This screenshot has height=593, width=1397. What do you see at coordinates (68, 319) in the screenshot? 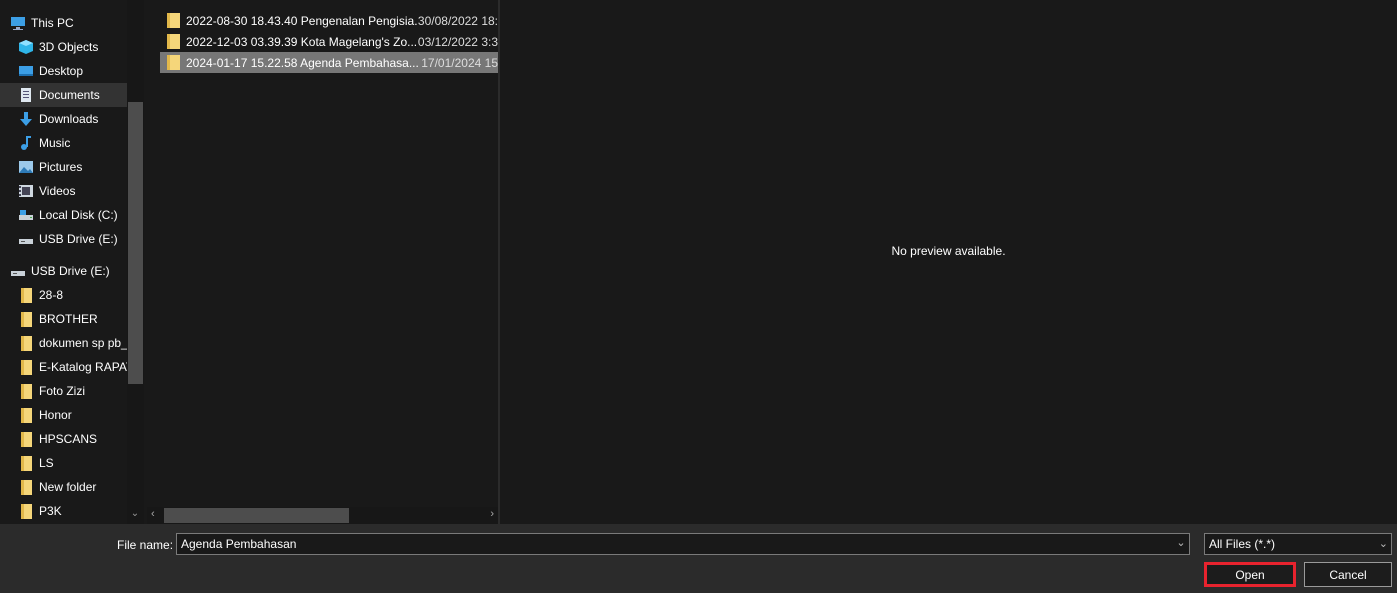
I see `nav-item-label: BROTHER` at bounding box center [68, 319].